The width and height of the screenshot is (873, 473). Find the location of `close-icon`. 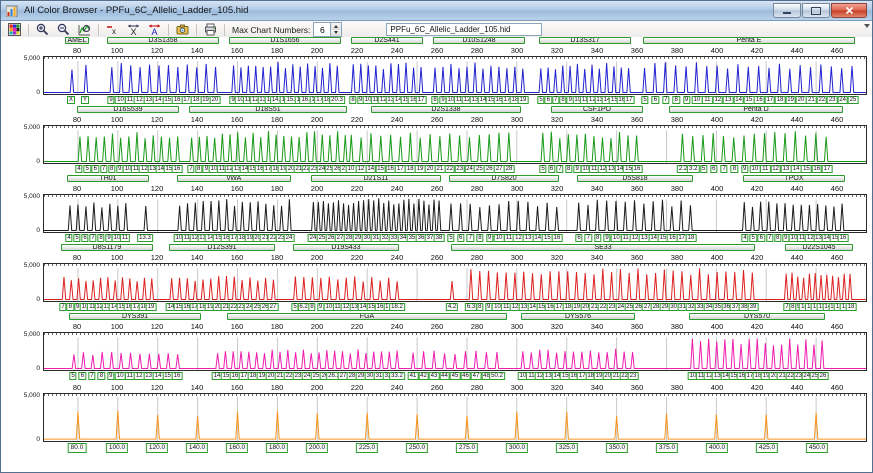

close-icon is located at coordinates (849, 10).